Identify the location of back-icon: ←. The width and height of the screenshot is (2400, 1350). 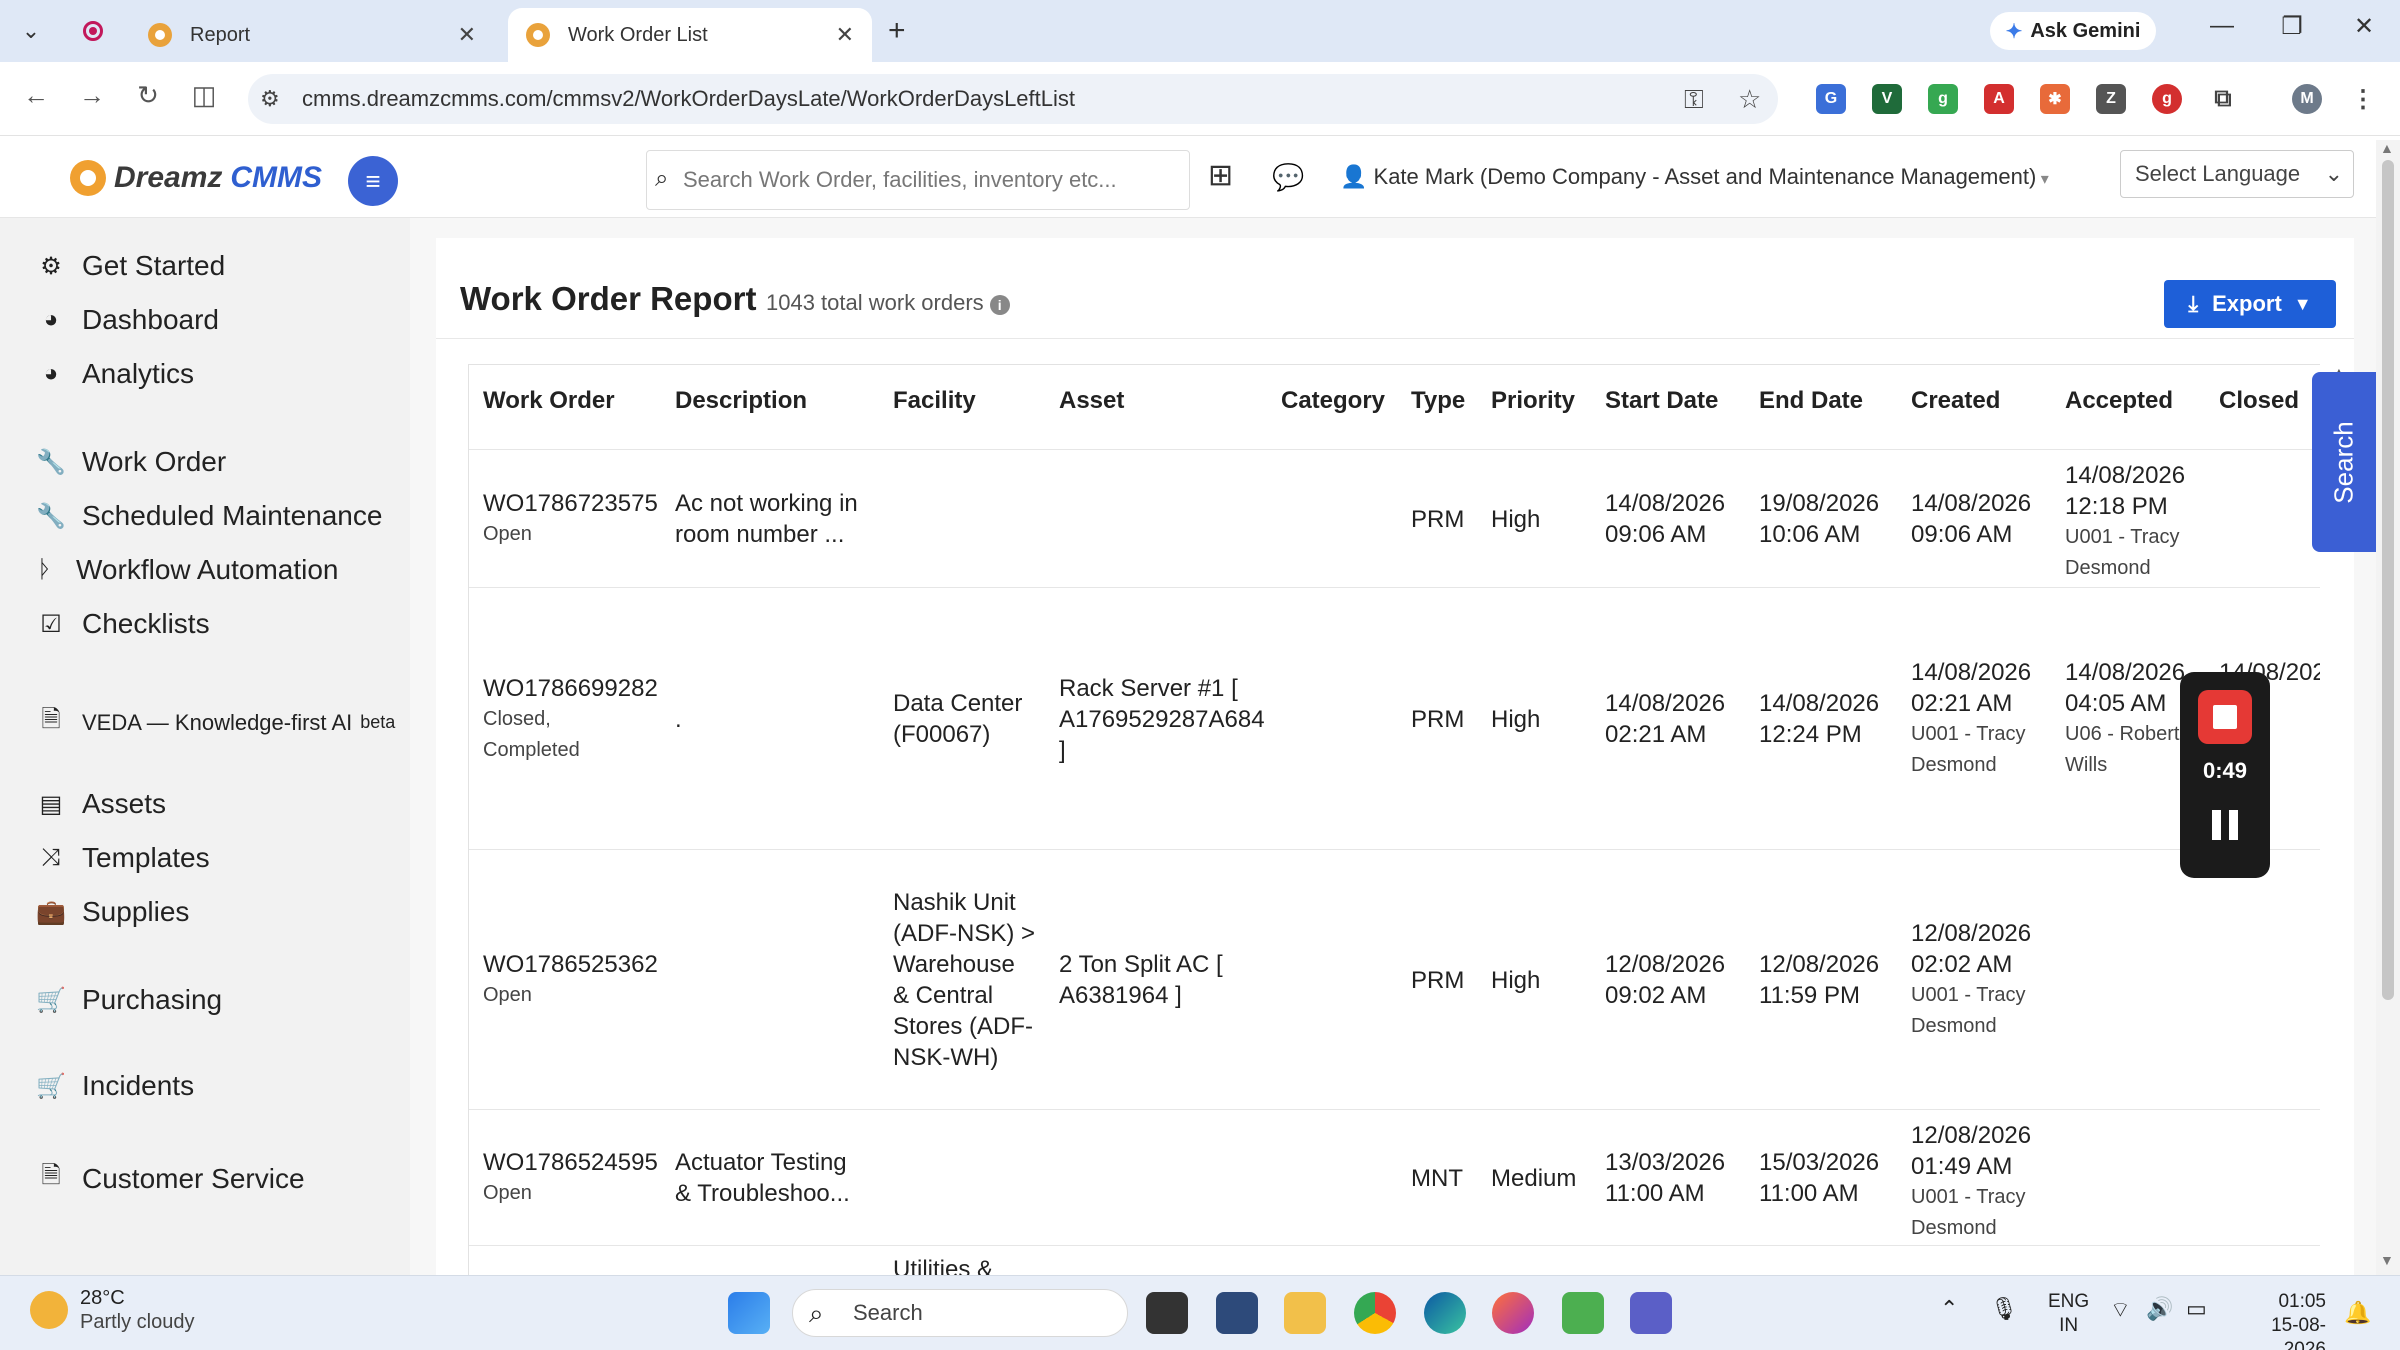
(36, 95).